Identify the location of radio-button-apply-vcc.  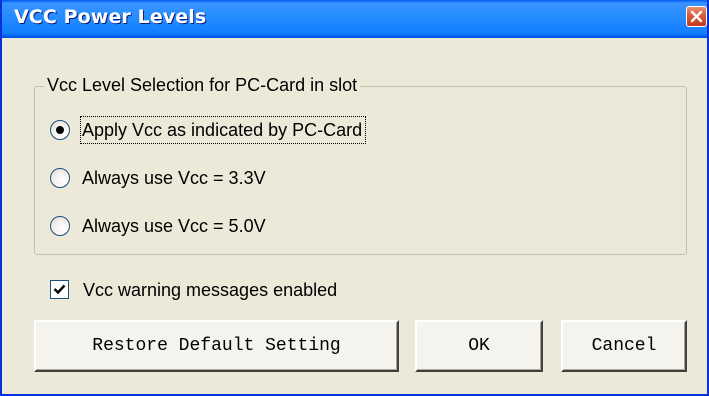
(60, 130).